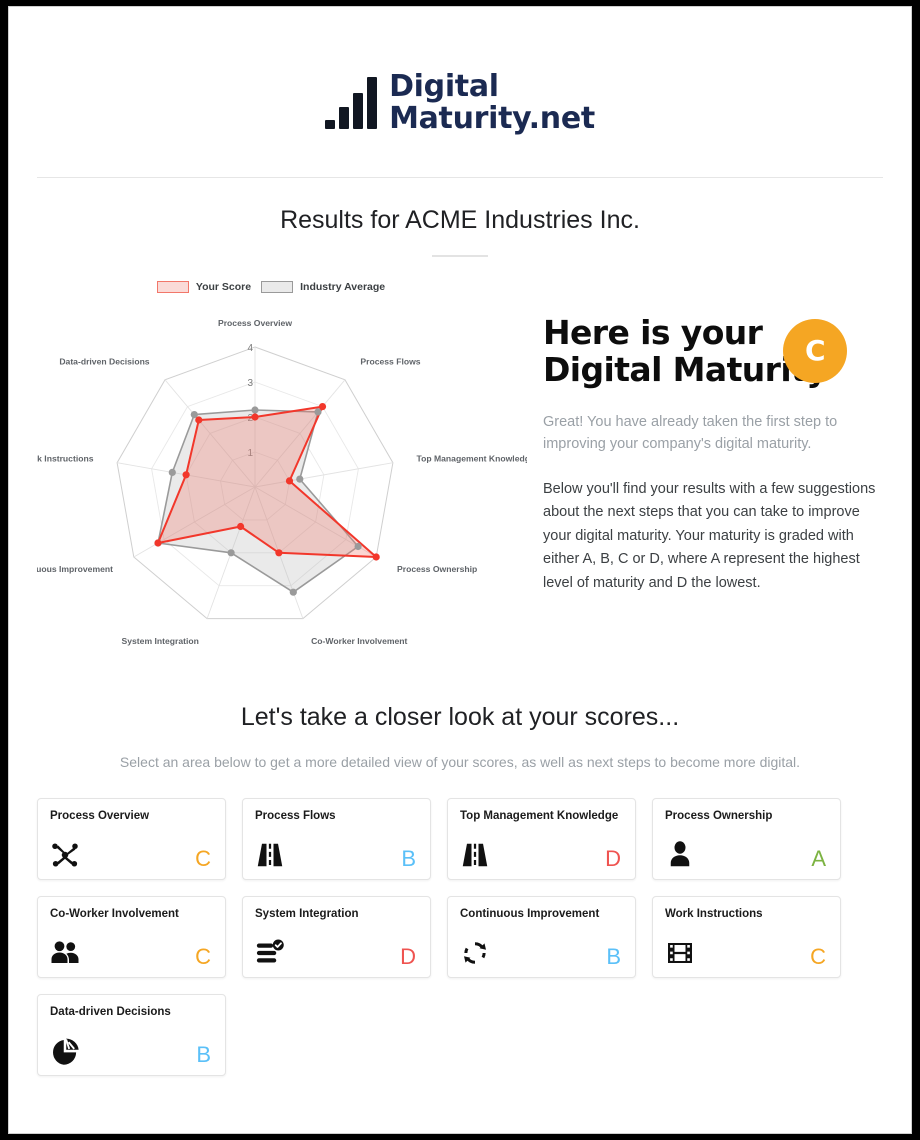  What do you see at coordinates (390, 361) in the screenshot?
I see `svg-text: Process Flows` at bounding box center [390, 361].